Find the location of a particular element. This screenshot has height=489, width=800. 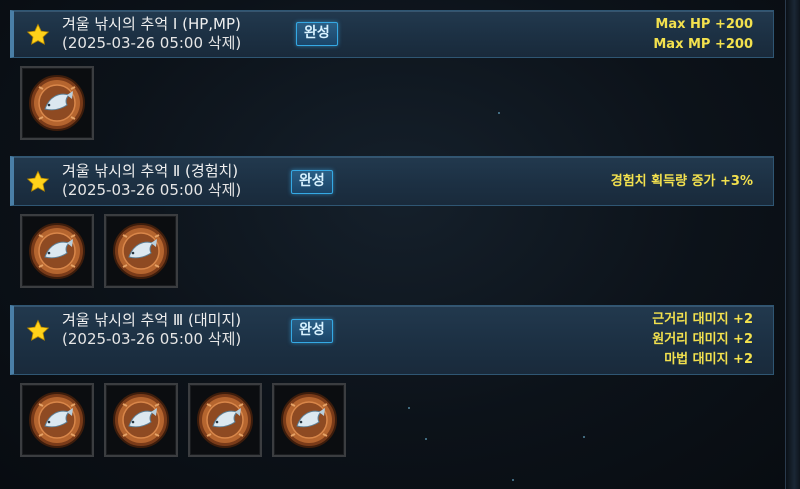

bonus-line: 원거리 대미지 +2 is located at coordinates (702, 339).